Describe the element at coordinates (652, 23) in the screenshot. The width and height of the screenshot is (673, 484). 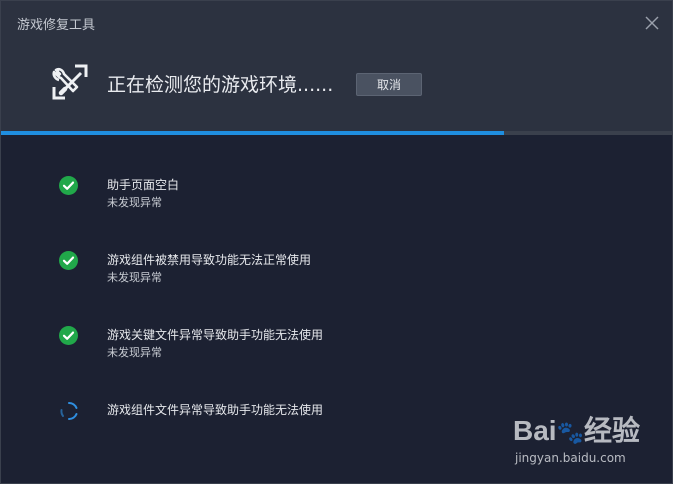
I see `close-icon` at that location.